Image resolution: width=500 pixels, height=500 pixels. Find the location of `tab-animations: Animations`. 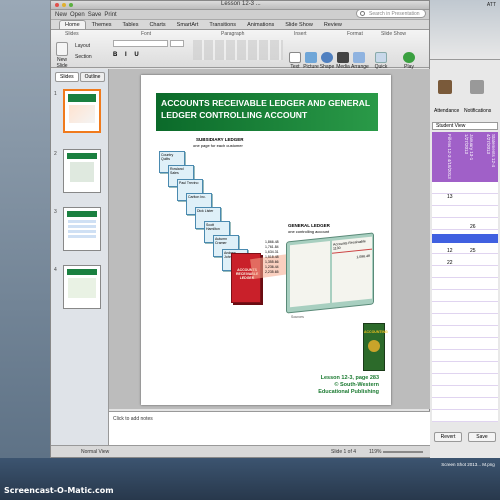

tab-animations: Animations is located at coordinates (260, 25).